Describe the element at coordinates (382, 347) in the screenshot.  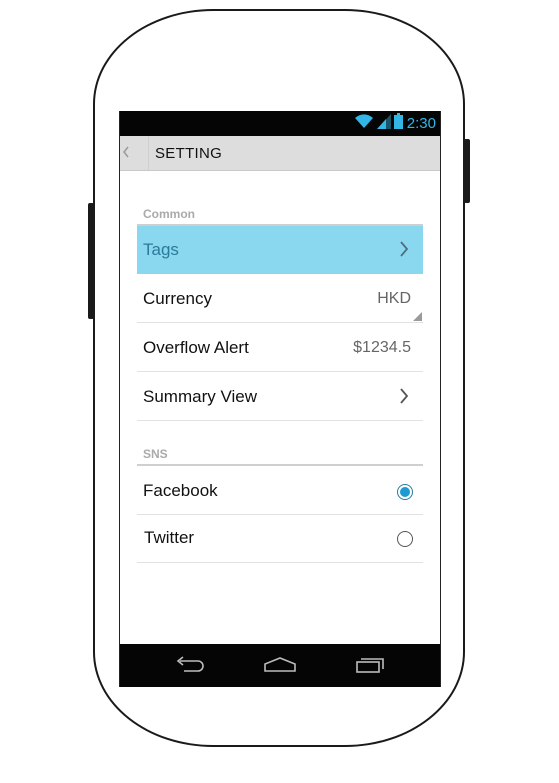
I see `overflow-alert-value: $1234.5` at that location.